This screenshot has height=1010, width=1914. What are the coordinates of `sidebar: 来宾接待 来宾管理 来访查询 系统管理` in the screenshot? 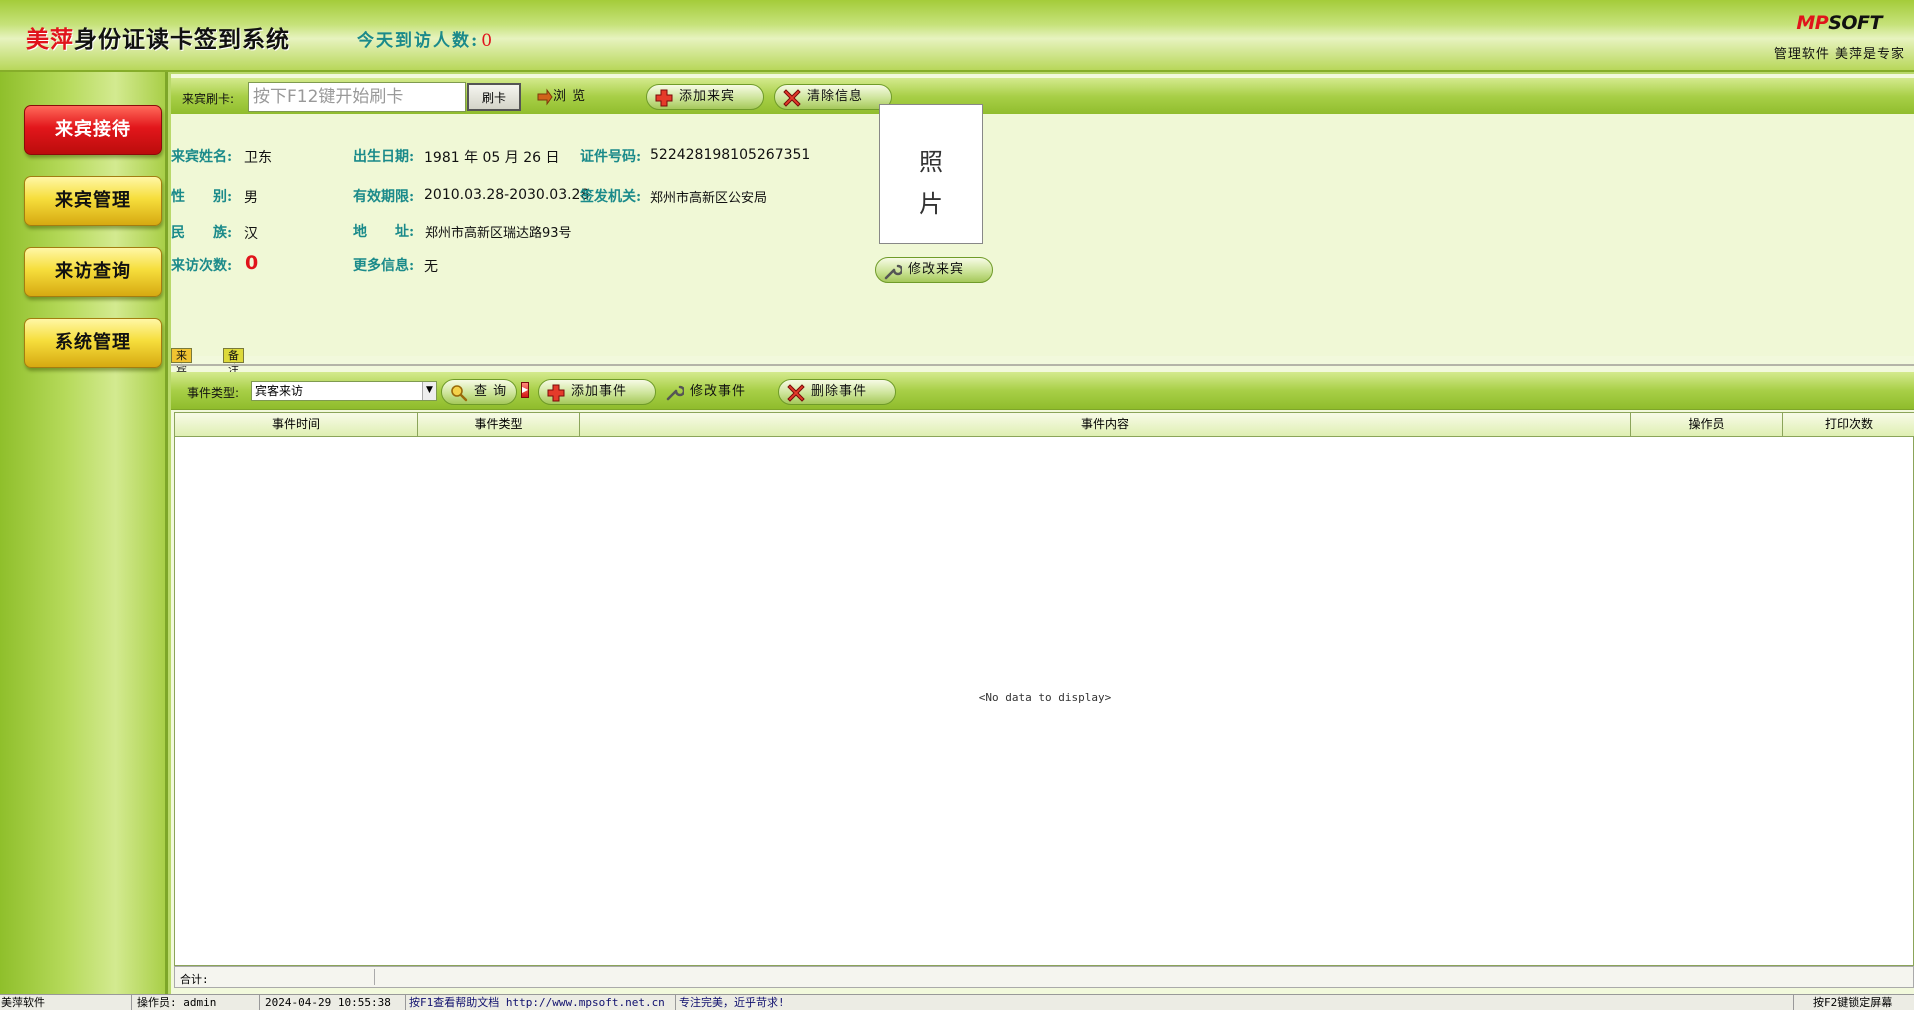 It's located at (84, 533).